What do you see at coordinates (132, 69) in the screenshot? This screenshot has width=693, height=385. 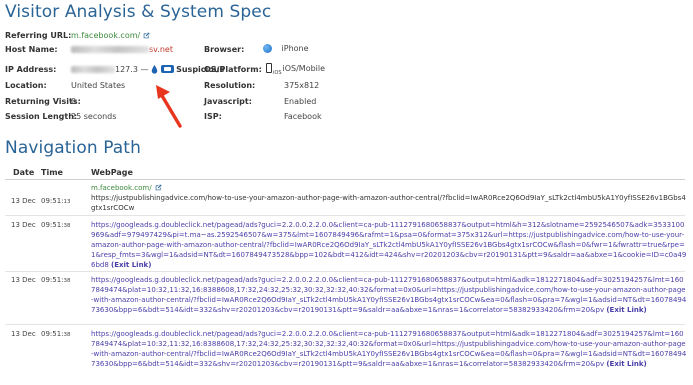 I see `ip-suffix: 127.3 —` at bounding box center [132, 69].